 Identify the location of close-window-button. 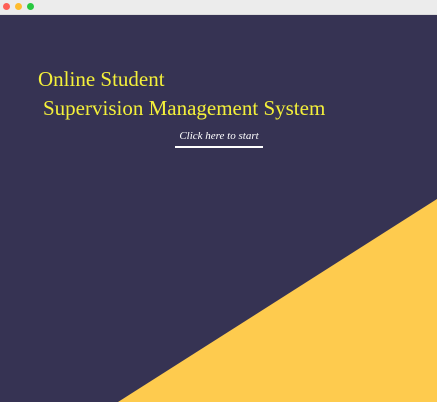
(6, 6).